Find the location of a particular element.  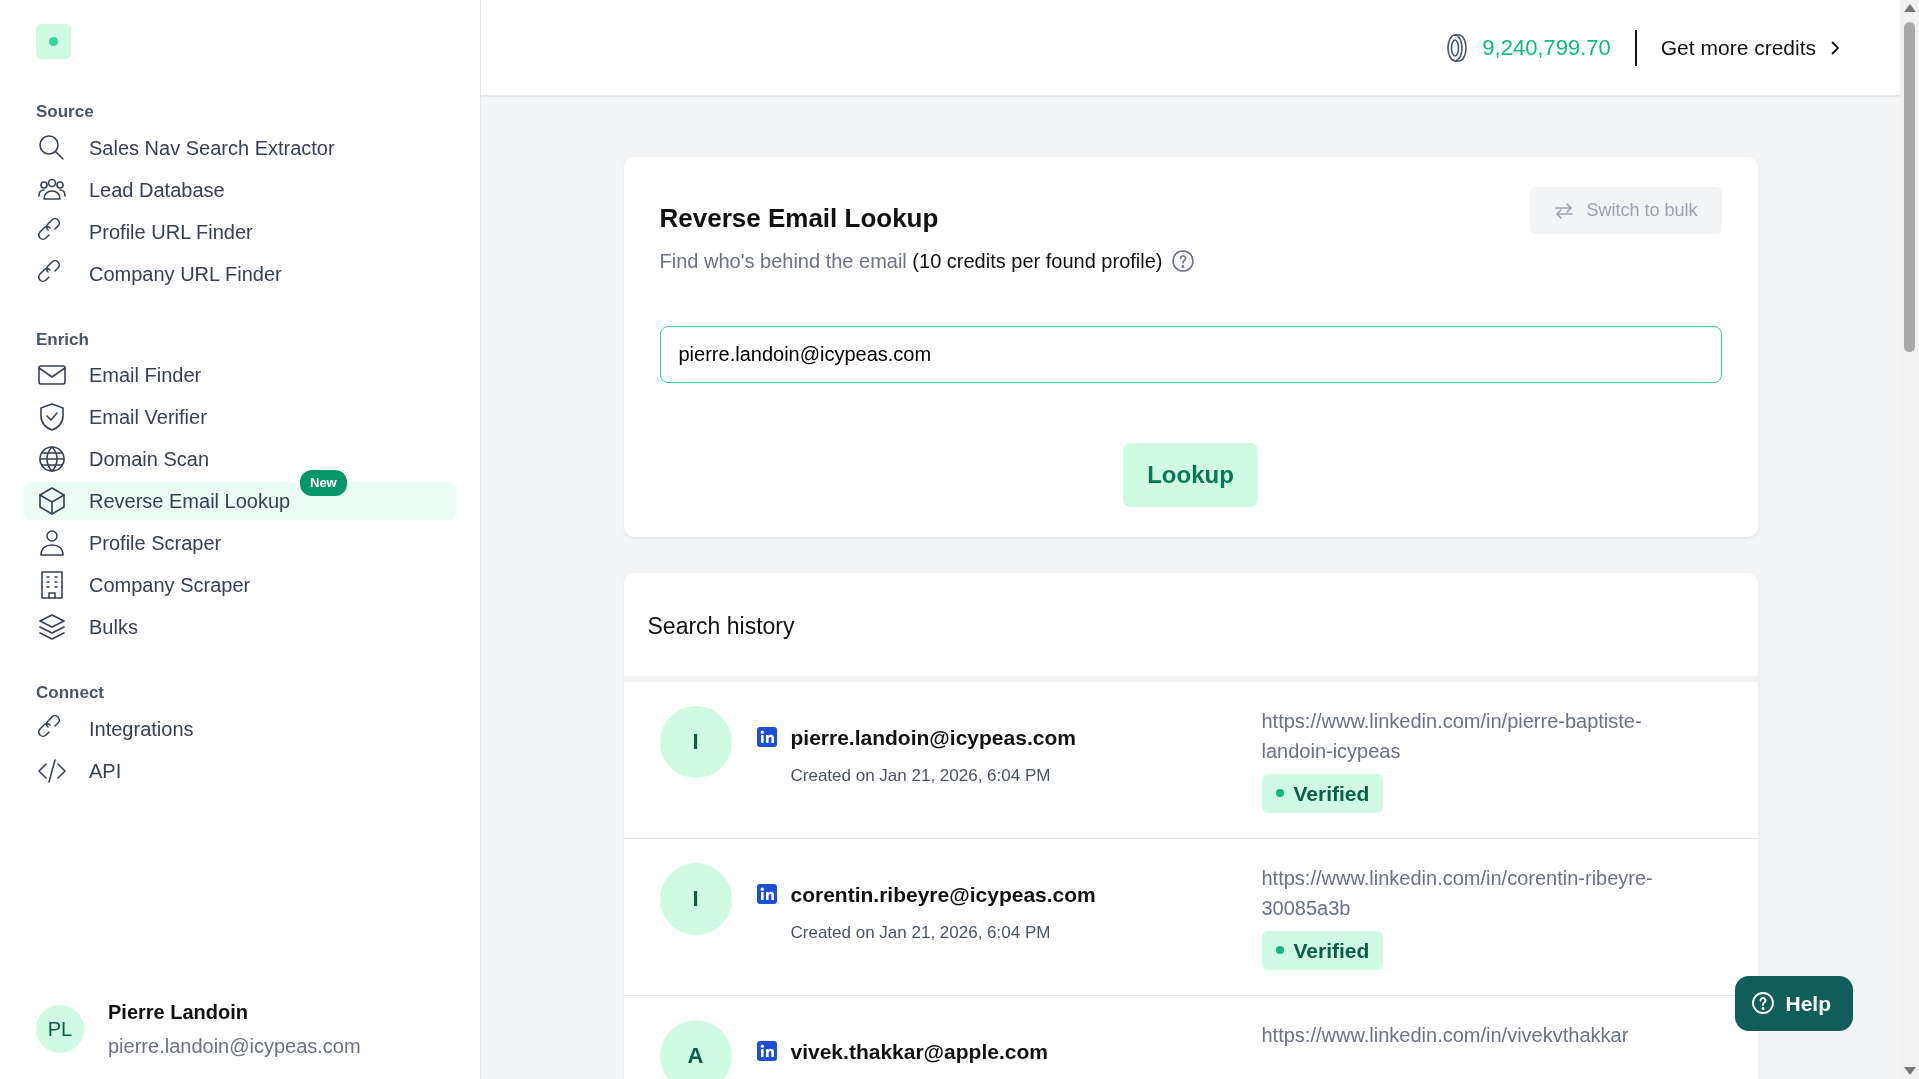

section-title: Search history is located at coordinates (1190, 627).